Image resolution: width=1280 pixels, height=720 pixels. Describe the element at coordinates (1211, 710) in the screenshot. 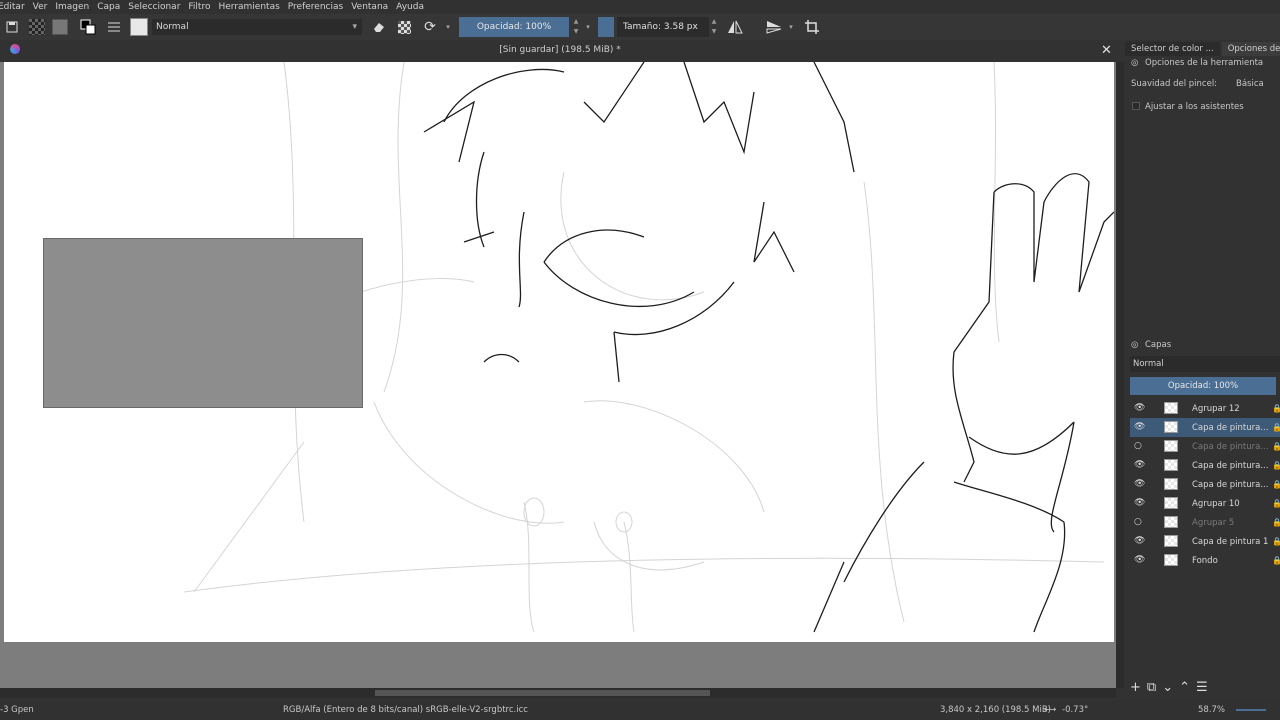

I see `status-zoom: 58.7%` at that location.